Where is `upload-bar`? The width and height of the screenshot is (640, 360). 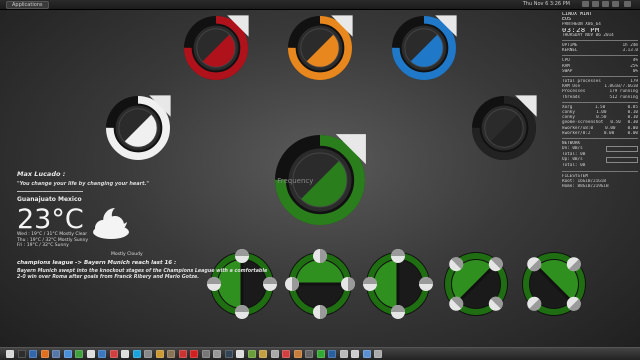
upload-bar is located at coordinates (622, 160).